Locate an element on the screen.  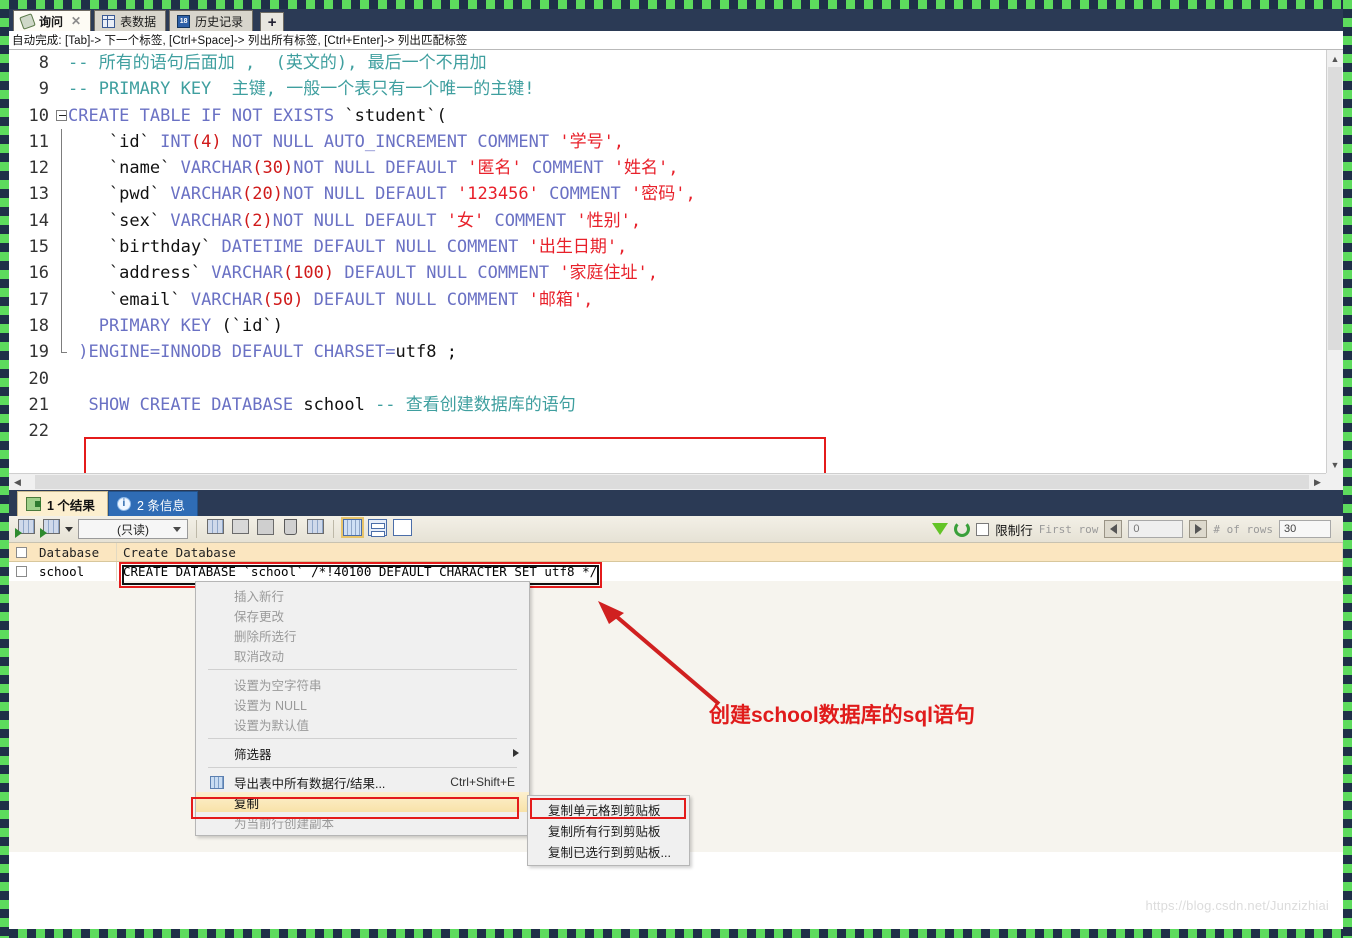
code-line: 8 -- 所有的语句后面加 , (英文的), 最后一个不用加 is located at coordinates (667, 63).